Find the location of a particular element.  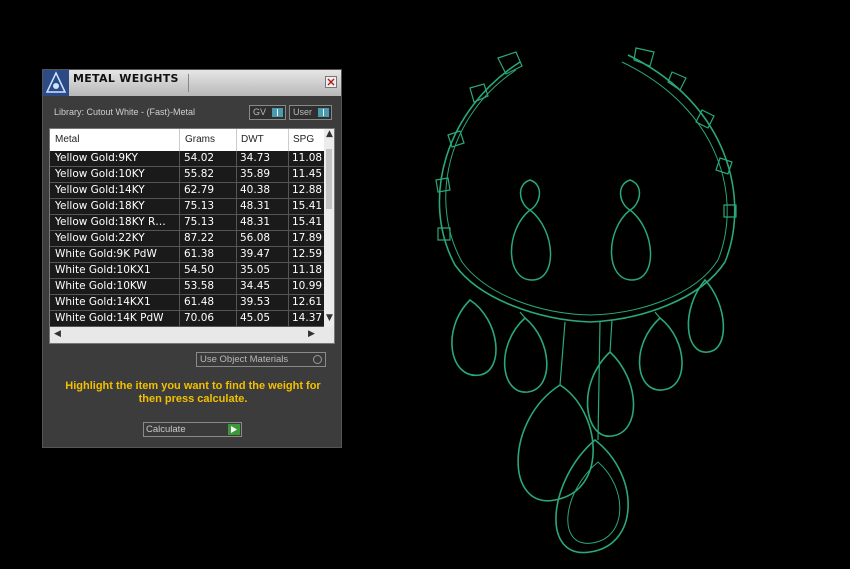

table-row: Yellow Gold:22KY 87.22 56.08 17.89 is located at coordinates (188, 239).